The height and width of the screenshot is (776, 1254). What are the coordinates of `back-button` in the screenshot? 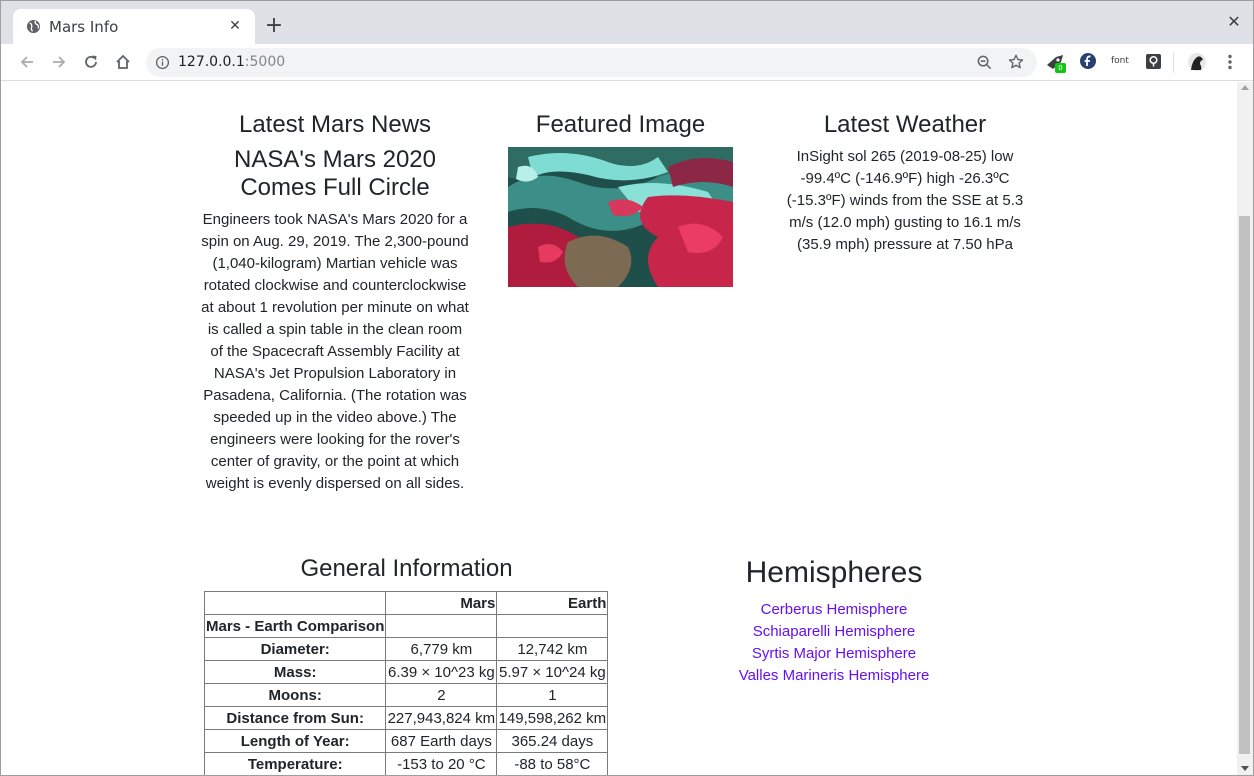 It's located at (27, 62).